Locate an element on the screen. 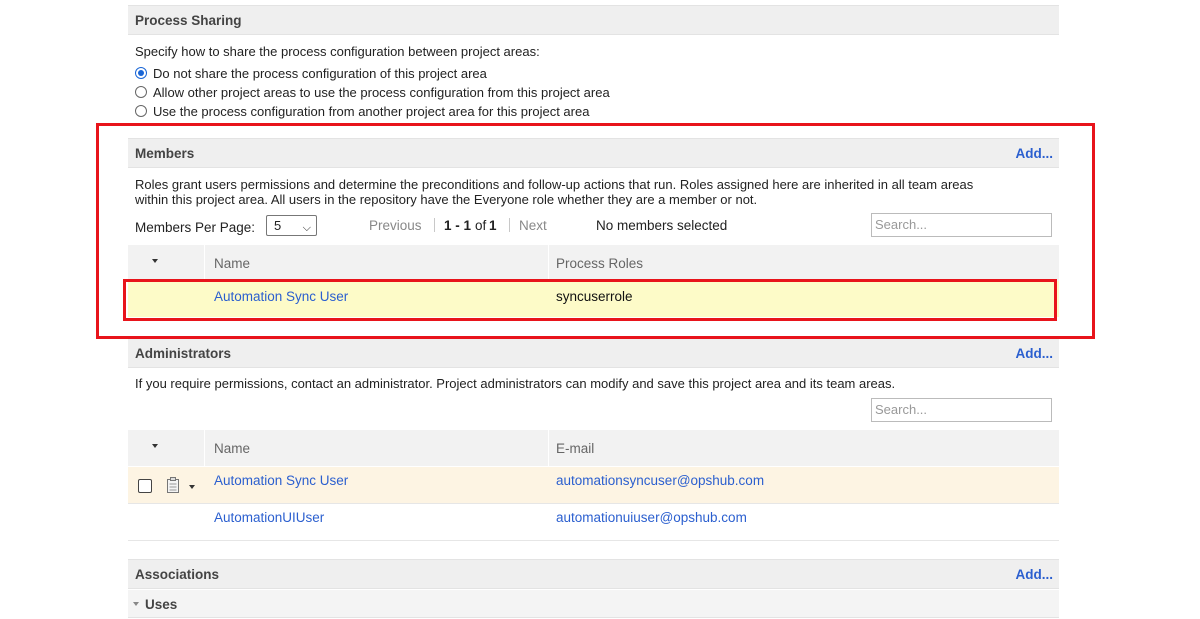  column-header-email: E-mail is located at coordinates (575, 448).